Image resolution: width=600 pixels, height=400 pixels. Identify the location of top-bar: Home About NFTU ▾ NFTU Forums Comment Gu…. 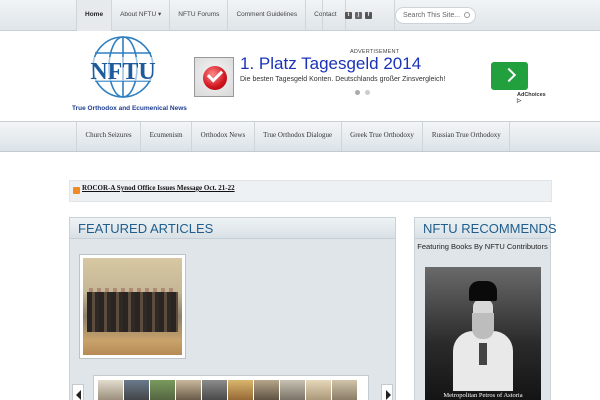
(300, 15).